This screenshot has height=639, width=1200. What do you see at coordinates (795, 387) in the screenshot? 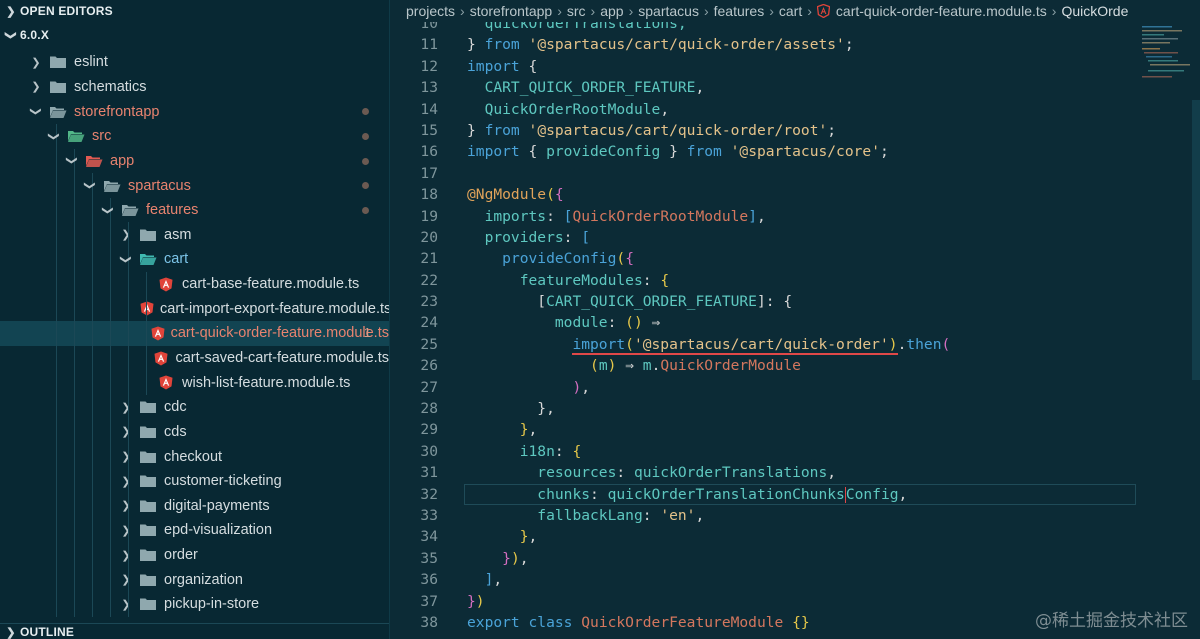
I see `code-line: 27 ),` at bounding box center [795, 387].